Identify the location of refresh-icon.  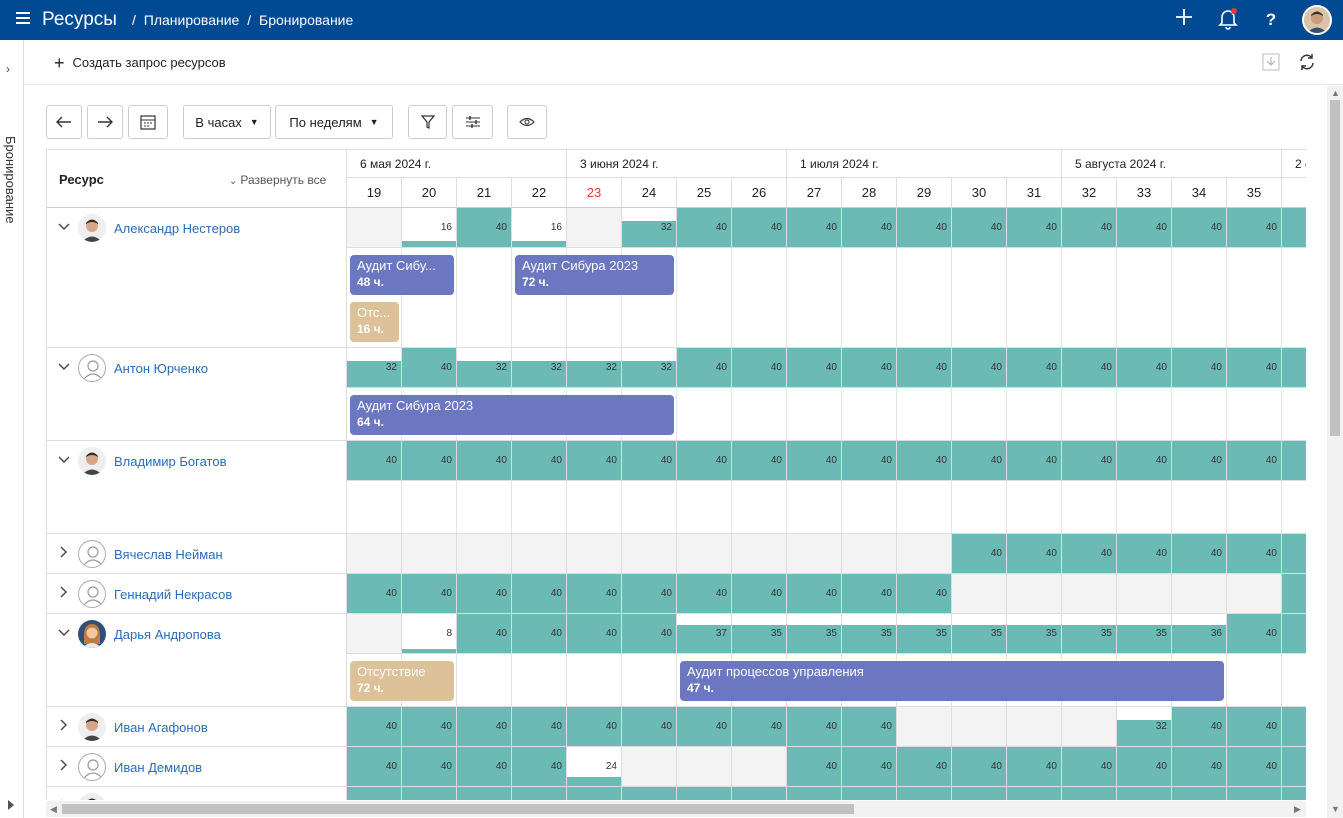
(1307, 62).